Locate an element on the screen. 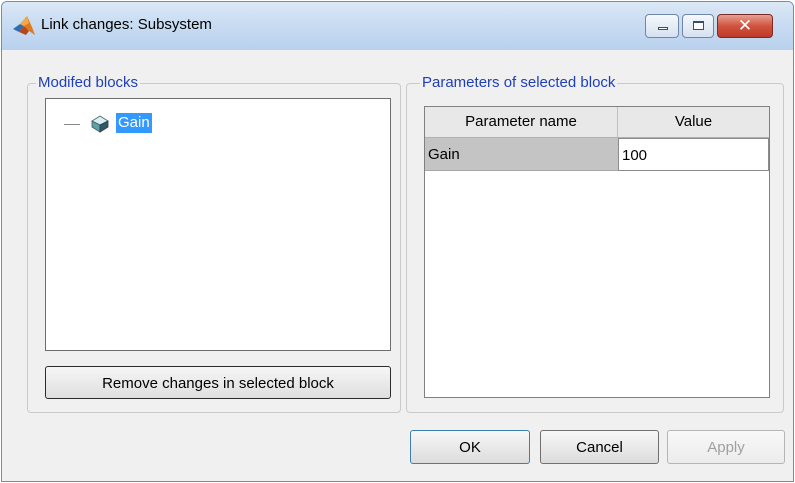  table-header: Parameter name Value is located at coordinates (597, 122).